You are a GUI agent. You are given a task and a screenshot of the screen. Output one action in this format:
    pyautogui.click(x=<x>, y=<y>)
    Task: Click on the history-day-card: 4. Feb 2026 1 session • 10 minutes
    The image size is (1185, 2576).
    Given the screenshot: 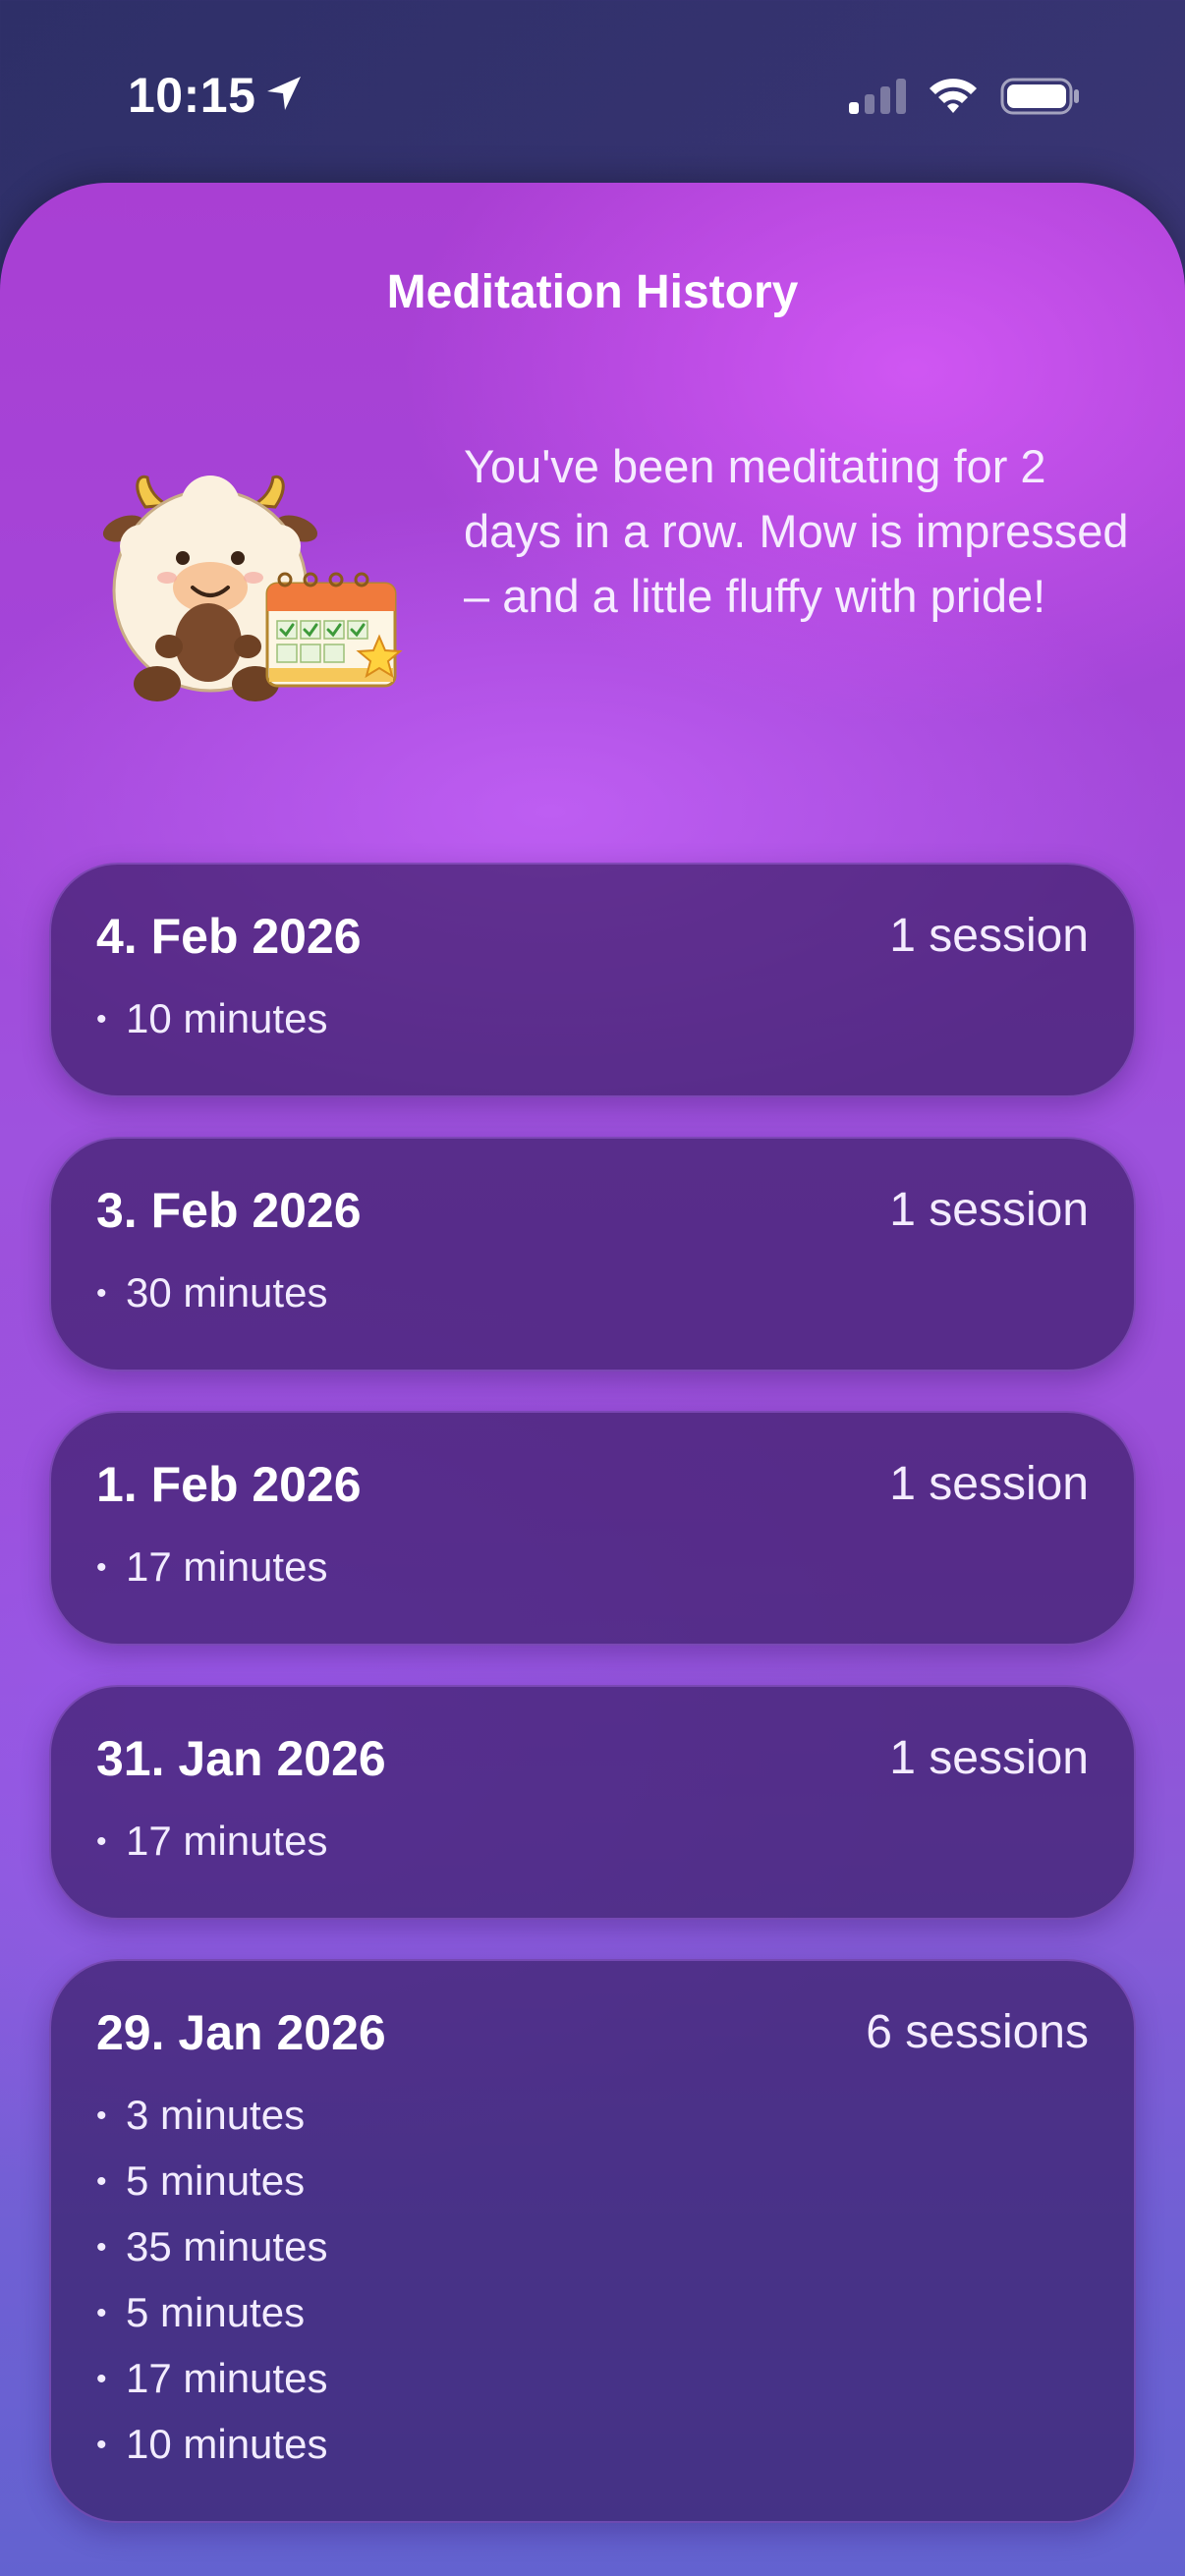 What is the action you would take?
    pyautogui.click(x=592, y=980)
    